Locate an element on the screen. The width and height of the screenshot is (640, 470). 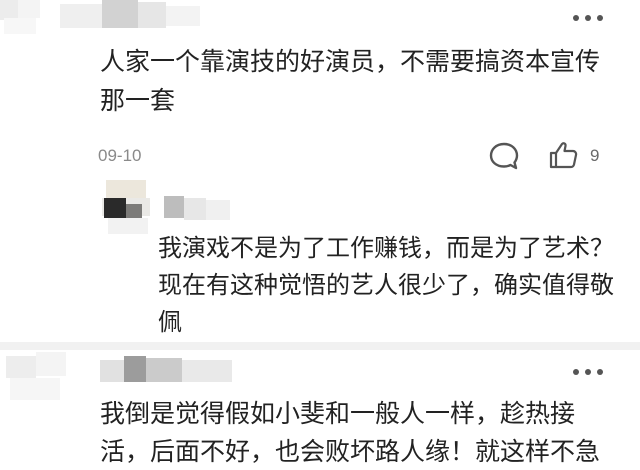
comment-text-line: 那一套 is located at coordinates (138, 100).